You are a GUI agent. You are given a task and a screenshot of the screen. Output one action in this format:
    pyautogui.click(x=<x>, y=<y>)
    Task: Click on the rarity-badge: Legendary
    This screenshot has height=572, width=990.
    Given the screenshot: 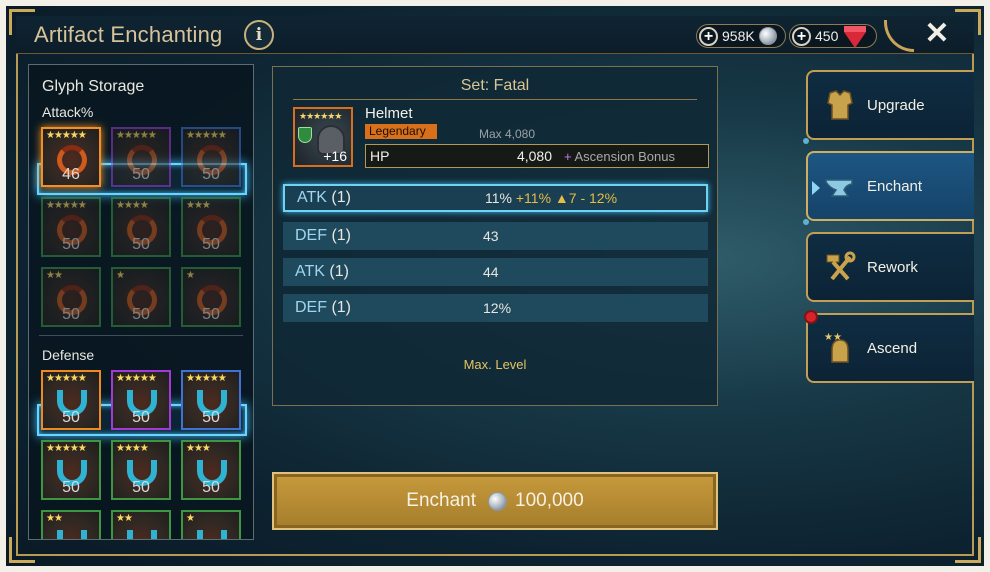 What is the action you would take?
    pyautogui.click(x=401, y=131)
    